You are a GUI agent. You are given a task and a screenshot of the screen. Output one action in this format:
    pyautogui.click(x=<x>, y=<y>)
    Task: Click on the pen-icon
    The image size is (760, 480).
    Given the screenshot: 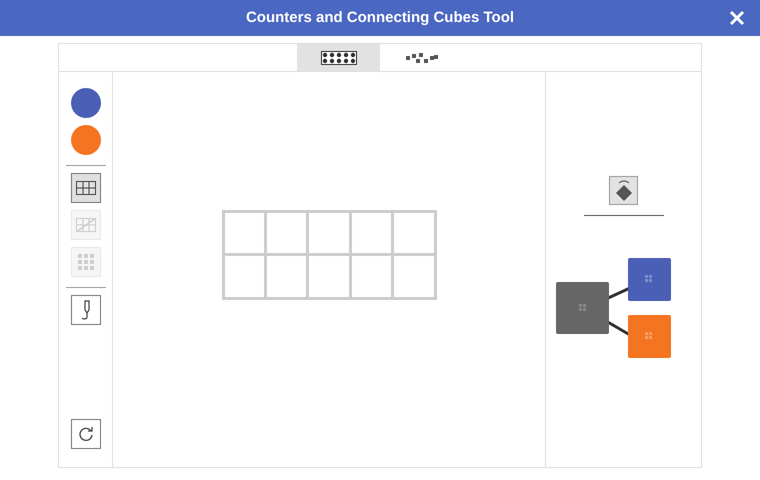 What is the action you would take?
    pyautogui.click(x=86, y=310)
    